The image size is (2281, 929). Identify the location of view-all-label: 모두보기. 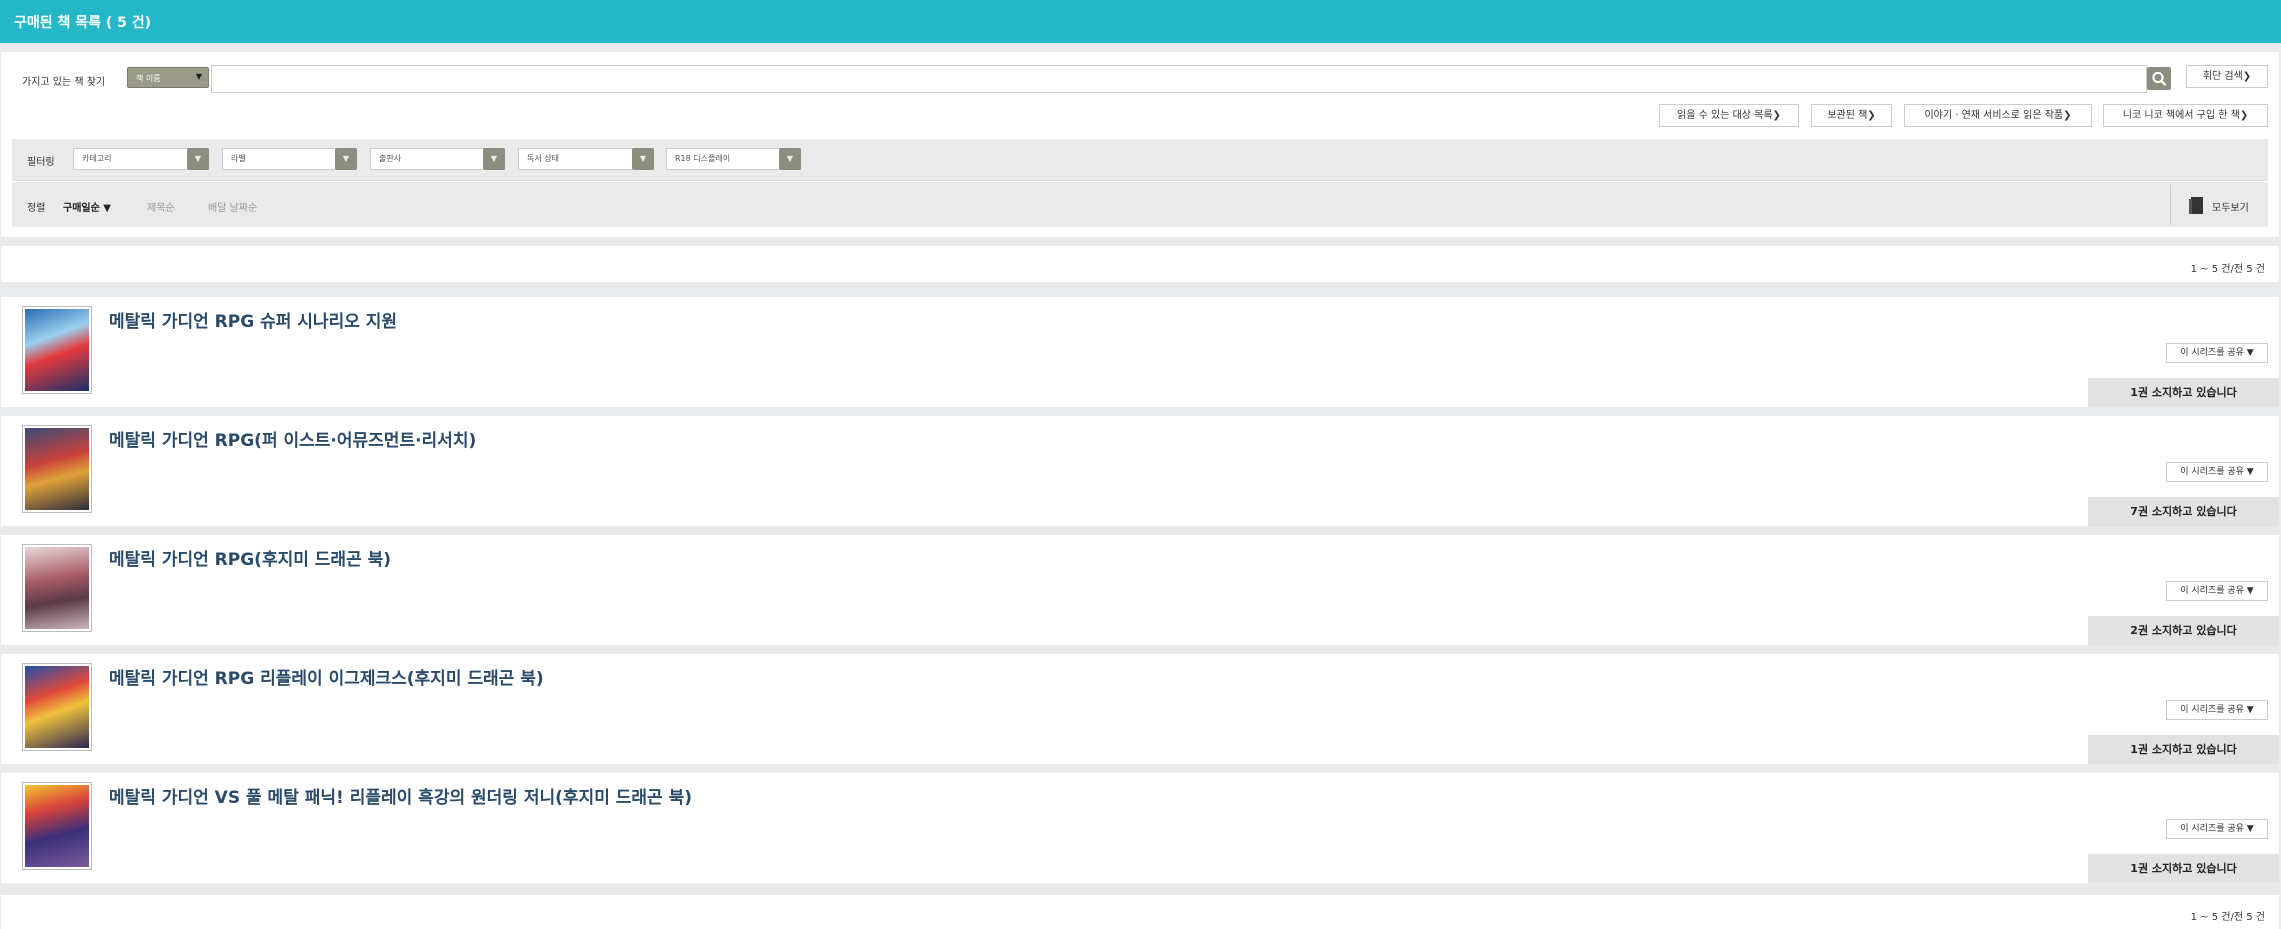
(2230, 208).